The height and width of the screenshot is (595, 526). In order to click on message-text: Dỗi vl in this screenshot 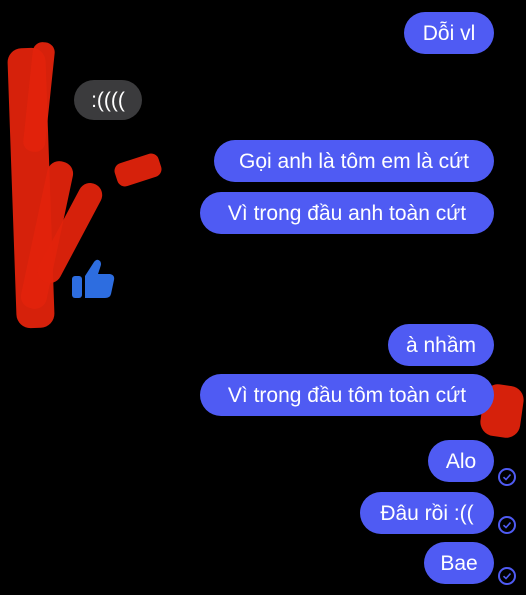, I will do `click(449, 33)`.